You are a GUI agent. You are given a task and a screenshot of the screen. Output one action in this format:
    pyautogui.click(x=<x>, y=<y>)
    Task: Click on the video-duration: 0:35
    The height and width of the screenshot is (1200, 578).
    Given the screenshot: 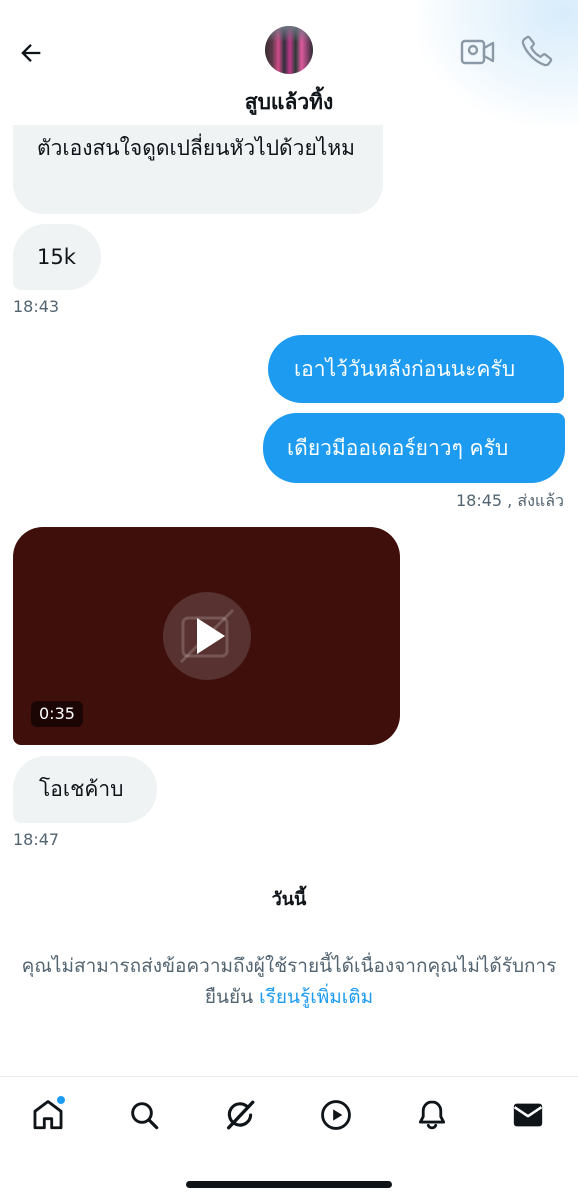 What is the action you would take?
    pyautogui.click(x=57, y=714)
    